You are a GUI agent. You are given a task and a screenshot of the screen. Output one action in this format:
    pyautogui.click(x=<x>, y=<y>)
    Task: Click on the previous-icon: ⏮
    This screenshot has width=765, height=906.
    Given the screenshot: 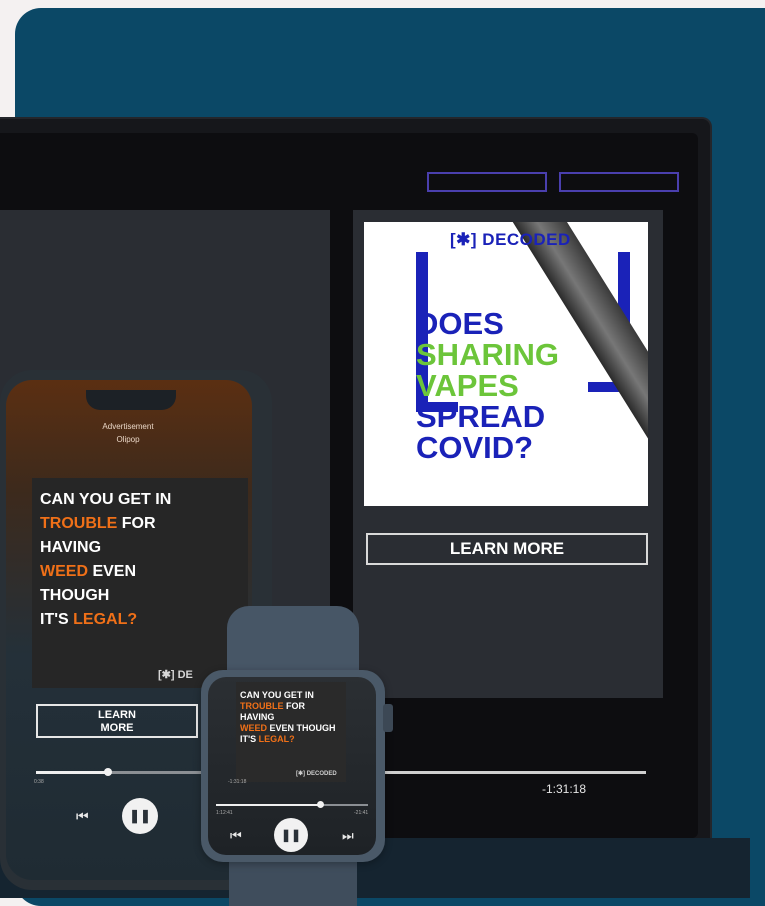 What is the action you would take?
    pyautogui.click(x=82, y=816)
    